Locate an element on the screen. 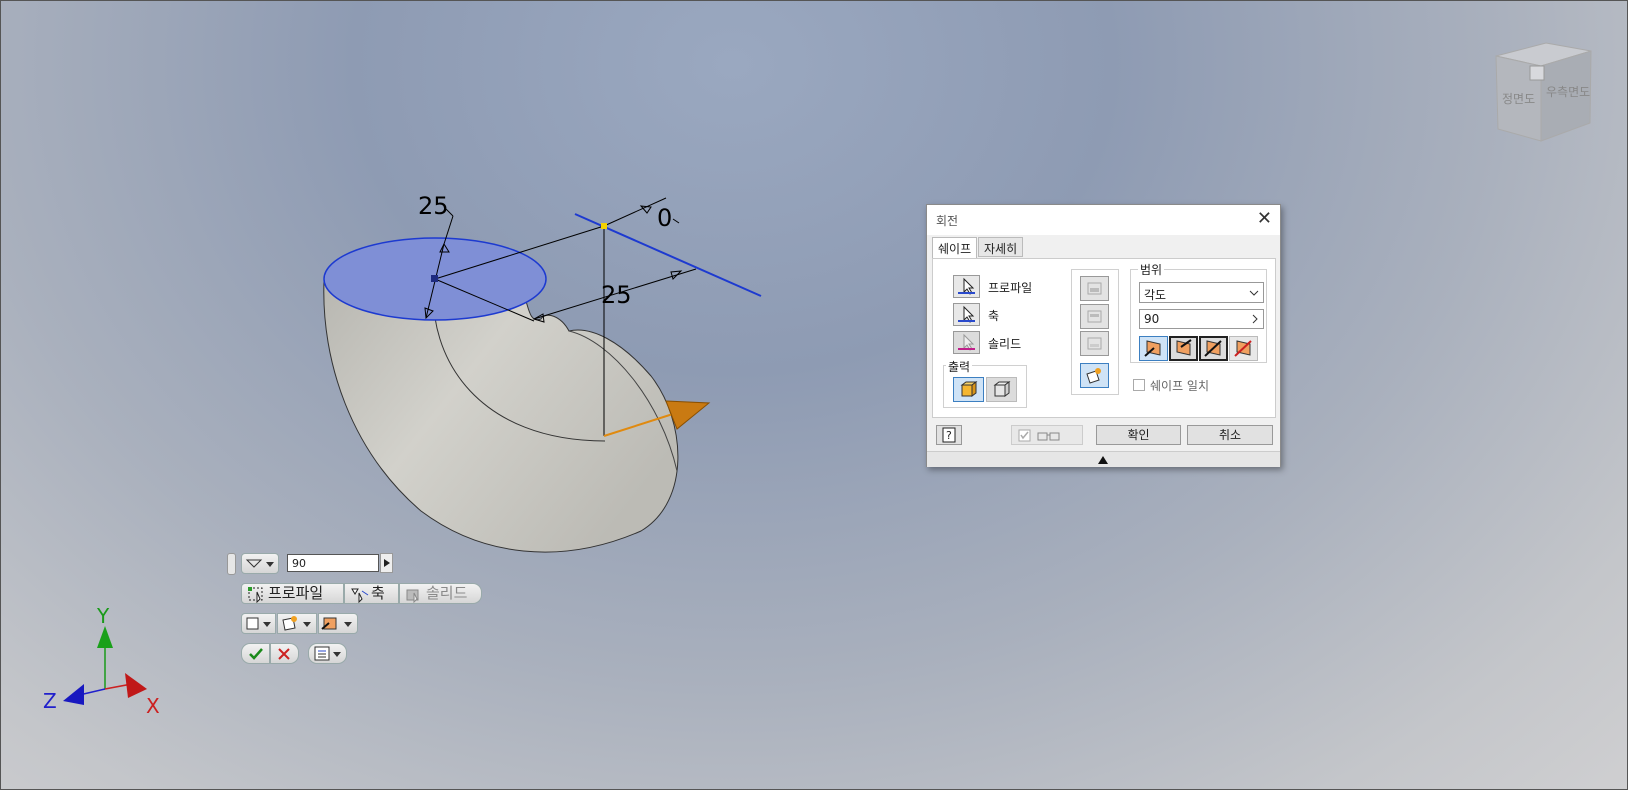  apply-value-button is located at coordinates (386, 563).